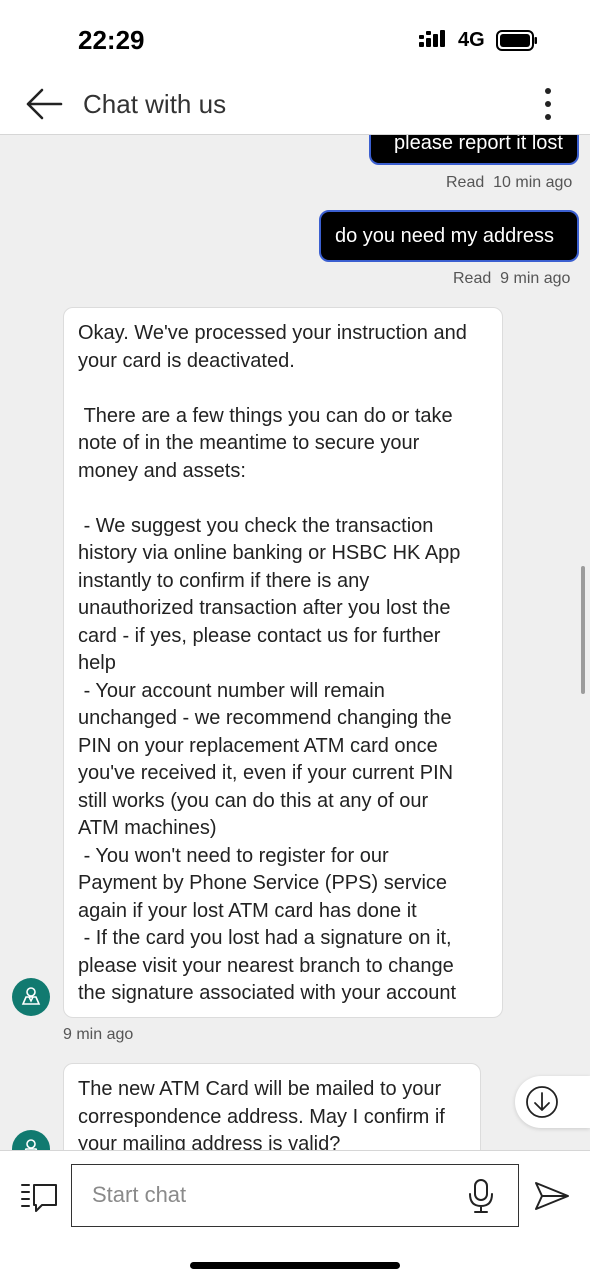 This screenshot has height=1280, width=590. What do you see at coordinates (542, 1102) in the screenshot?
I see `arrow-down-circle-icon` at bounding box center [542, 1102].